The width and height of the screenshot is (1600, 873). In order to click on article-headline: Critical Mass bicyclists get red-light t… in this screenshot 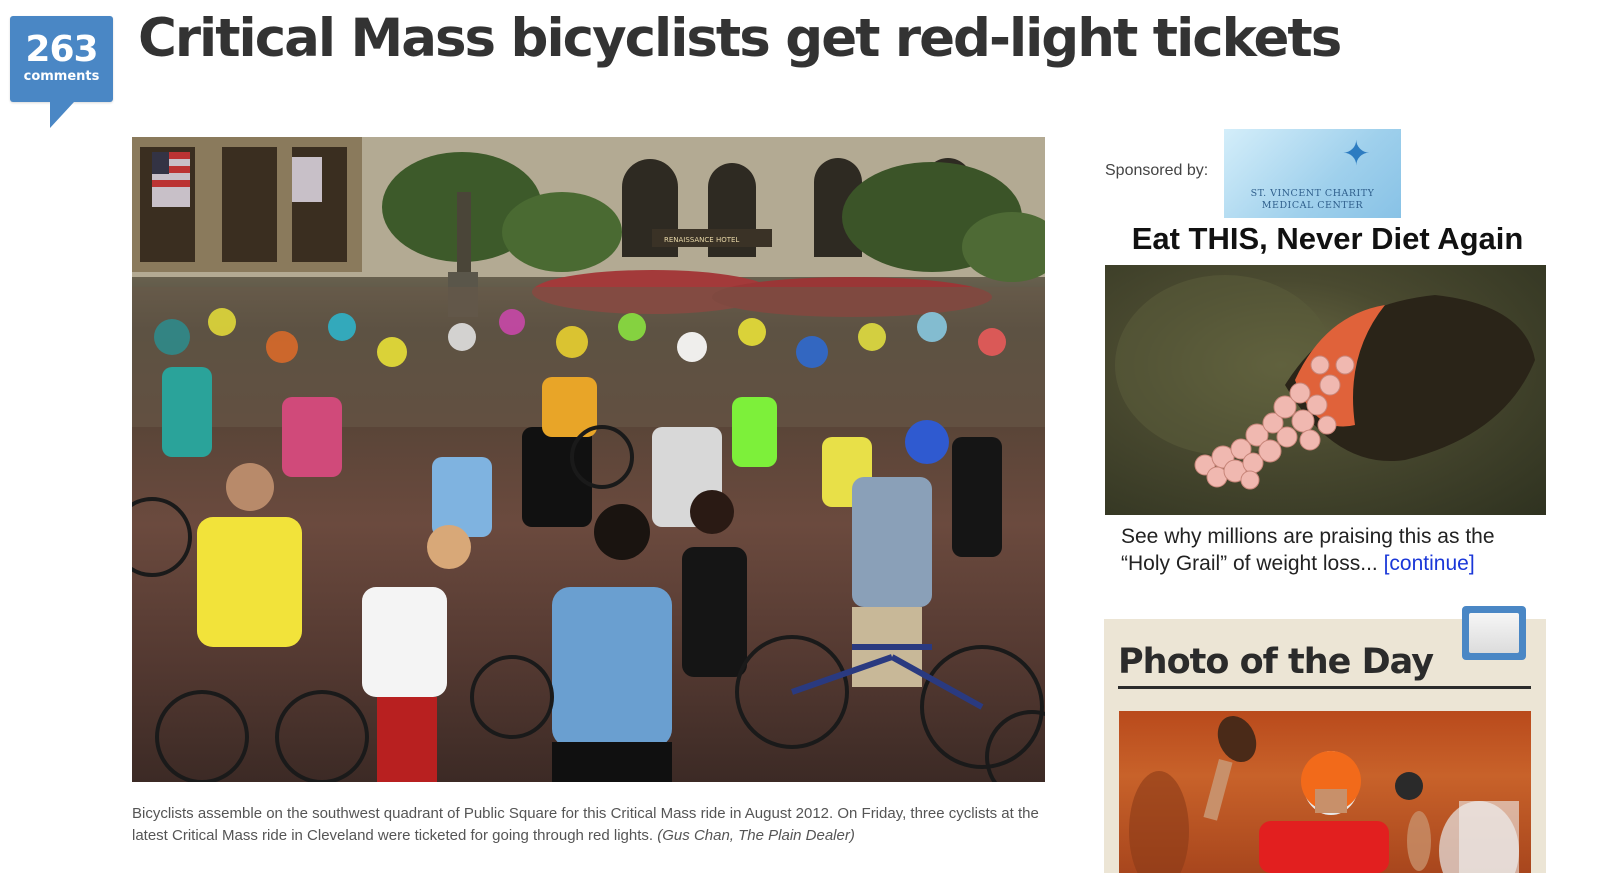, I will do `click(740, 38)`.